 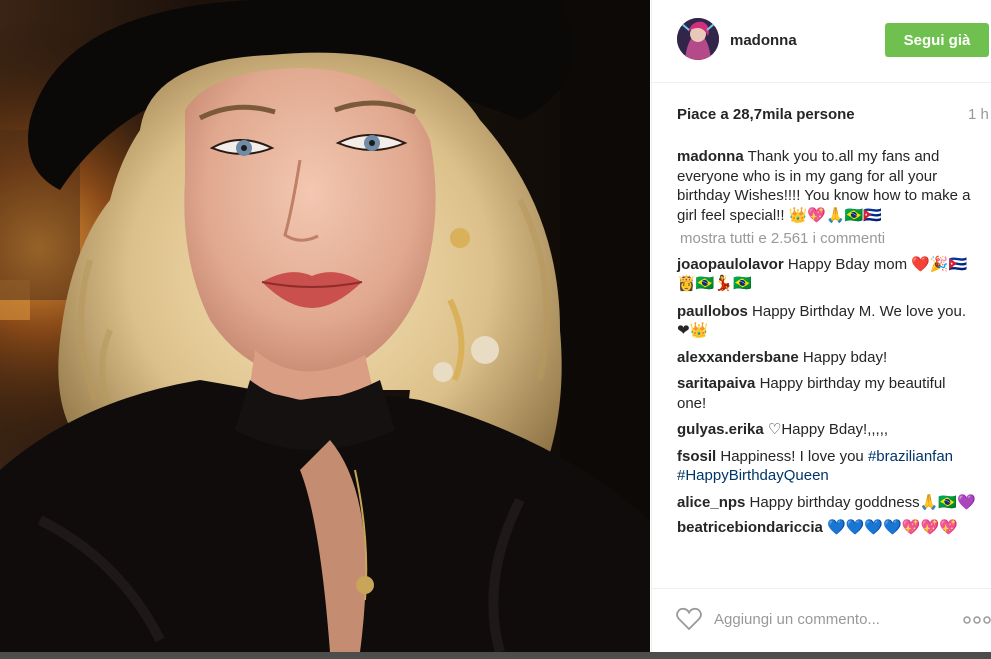 I want to click on comment-text: 💙💙💙💙💖💖💖, so click(x=892, y=527).